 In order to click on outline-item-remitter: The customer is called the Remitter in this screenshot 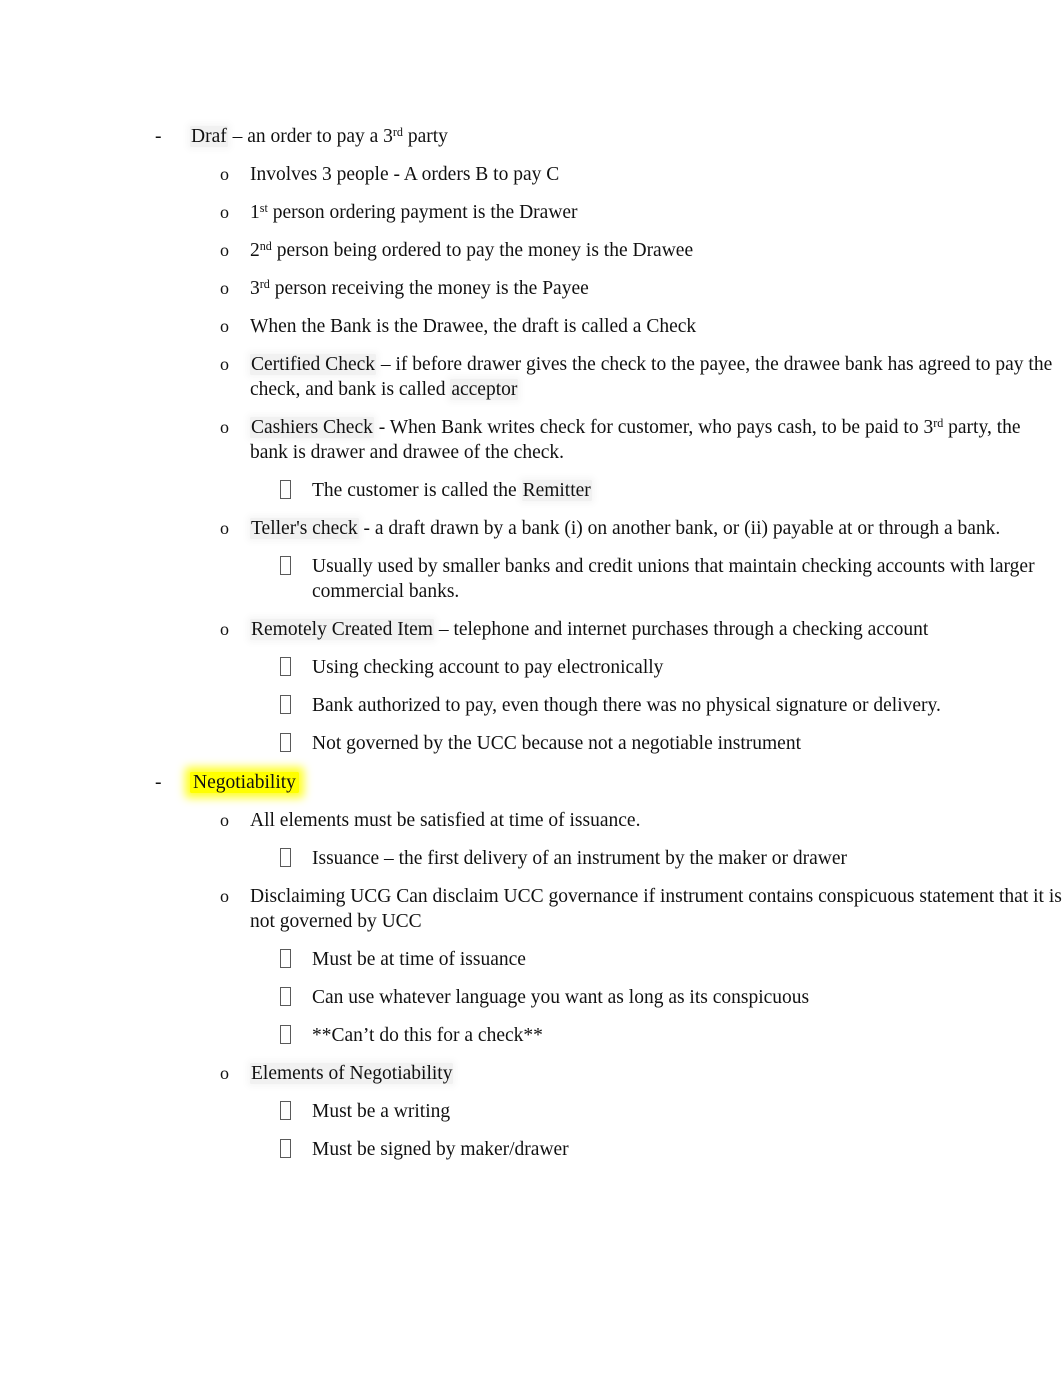, I will do `click(531, 490)`.